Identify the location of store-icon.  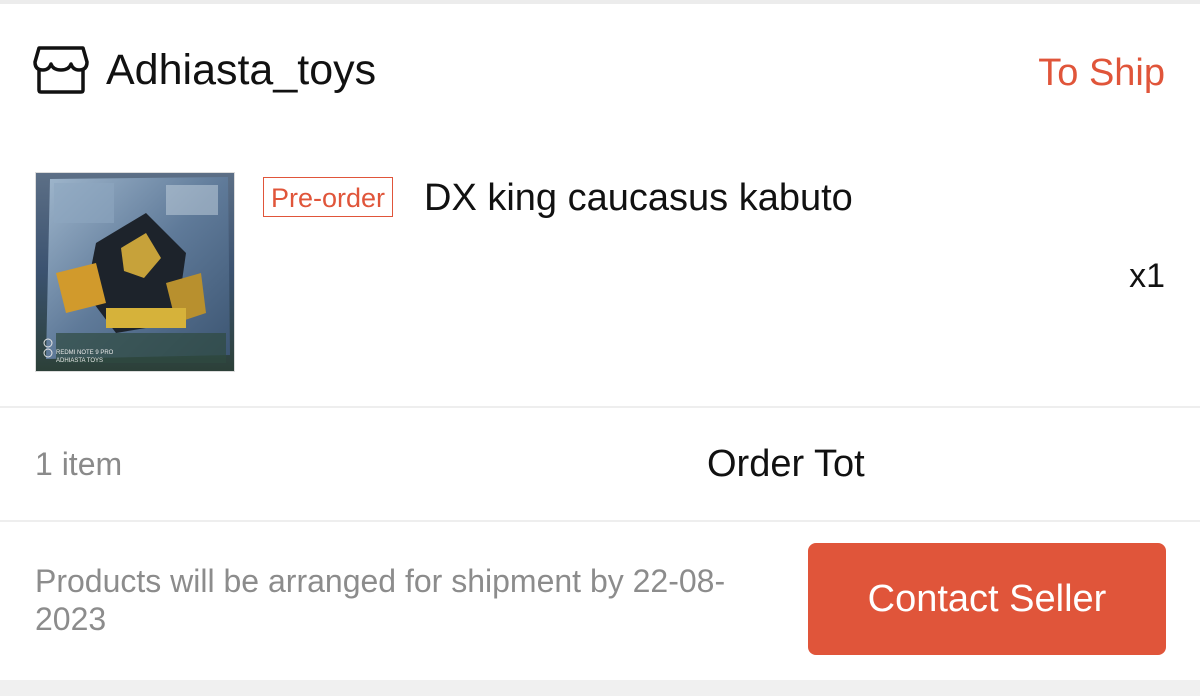
(61, 70).